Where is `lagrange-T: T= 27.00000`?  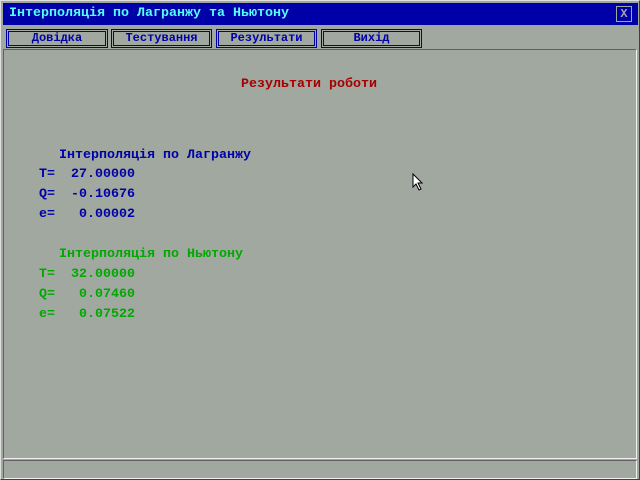
lagrange-T: T= 27.00000 is located at coordinates (87, 174).